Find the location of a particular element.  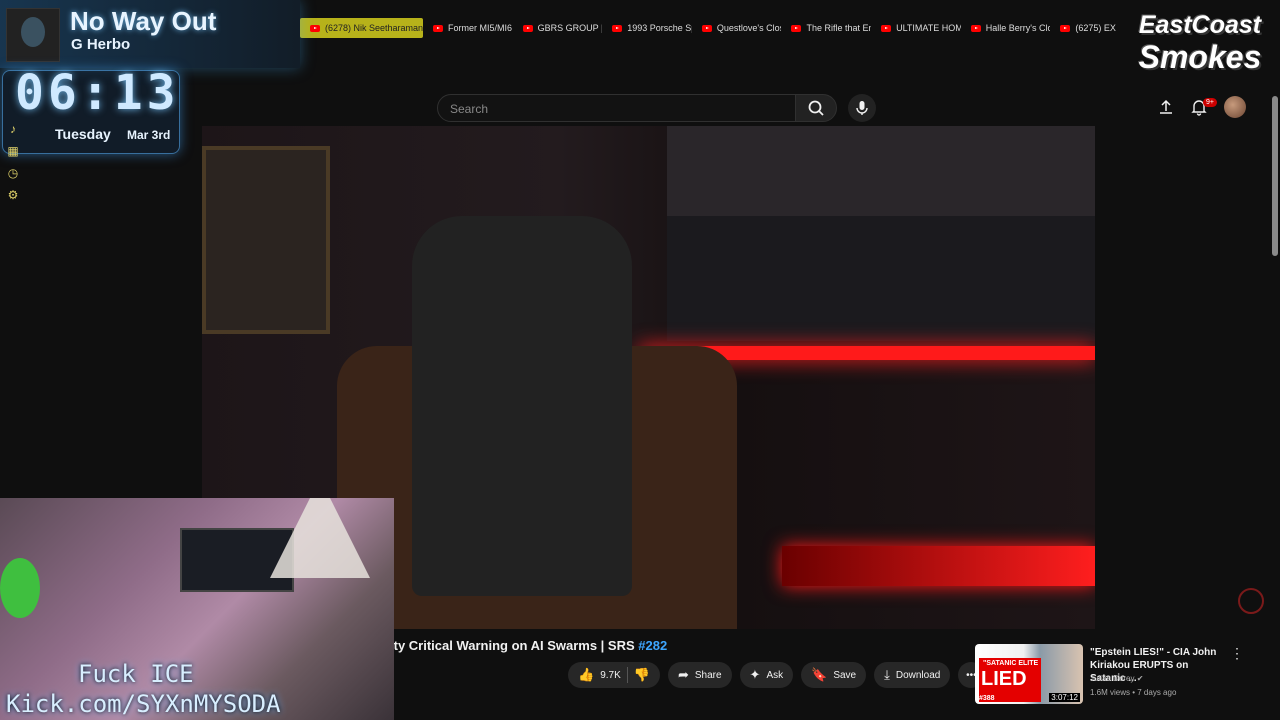

save-button: 🔖 Save is located at coordinates (834, 675).